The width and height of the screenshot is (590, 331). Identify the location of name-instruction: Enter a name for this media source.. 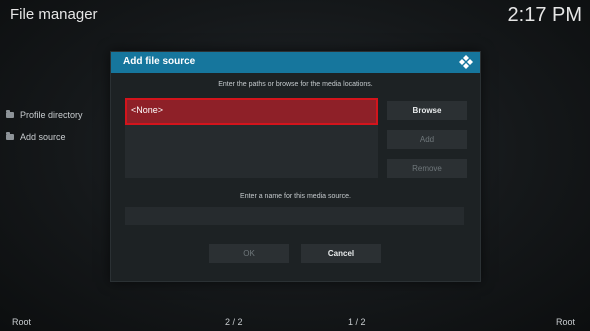
(295, 196).